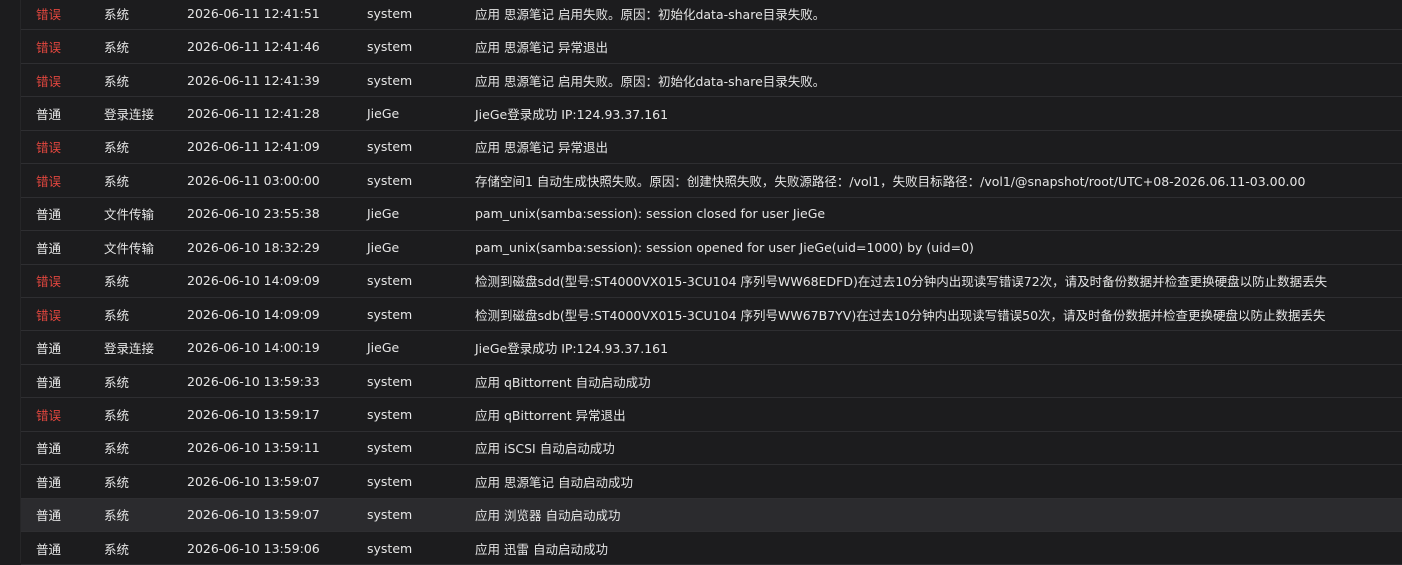 The image size is (1402, 565). I want to click on log-message: 应用 浏览器 自动启动成功, so click(548, 516).